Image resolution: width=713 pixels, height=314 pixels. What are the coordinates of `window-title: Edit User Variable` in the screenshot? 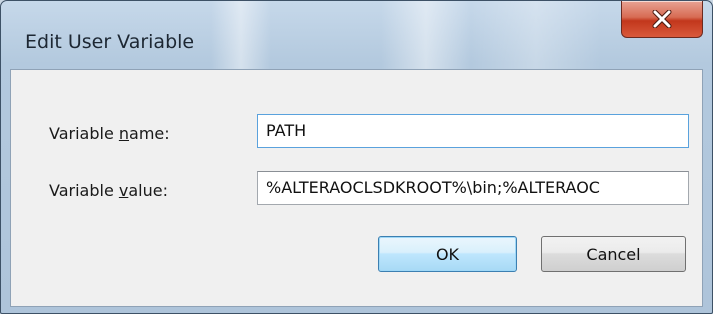 It's located at (110, 42).